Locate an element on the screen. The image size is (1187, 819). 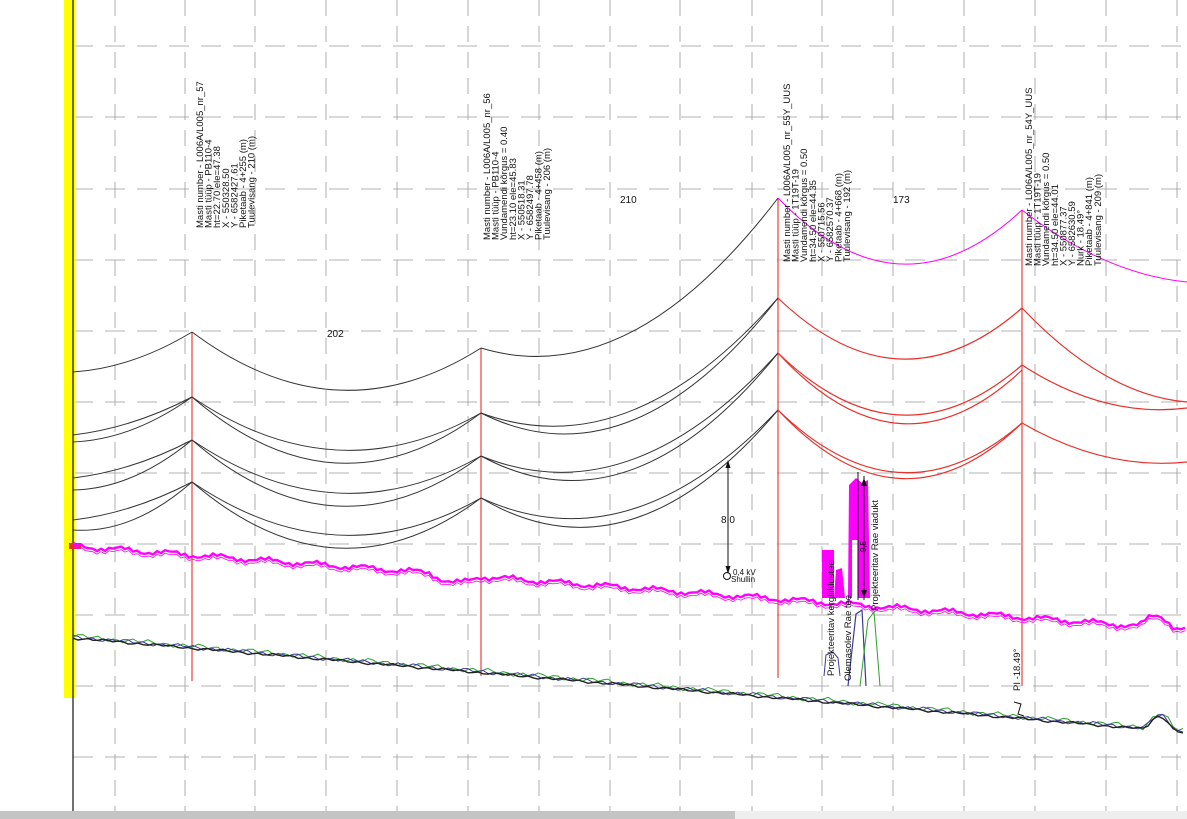
structure-block is located at coordinates (859, 538).